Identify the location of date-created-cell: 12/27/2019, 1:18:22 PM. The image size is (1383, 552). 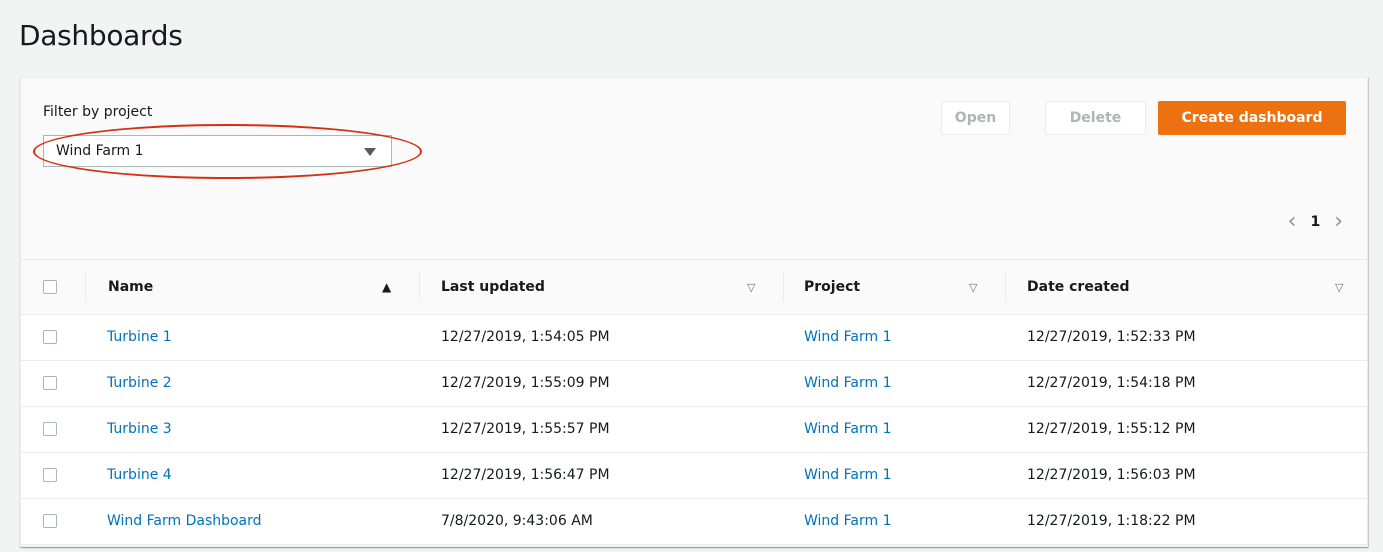
(1111, 521).